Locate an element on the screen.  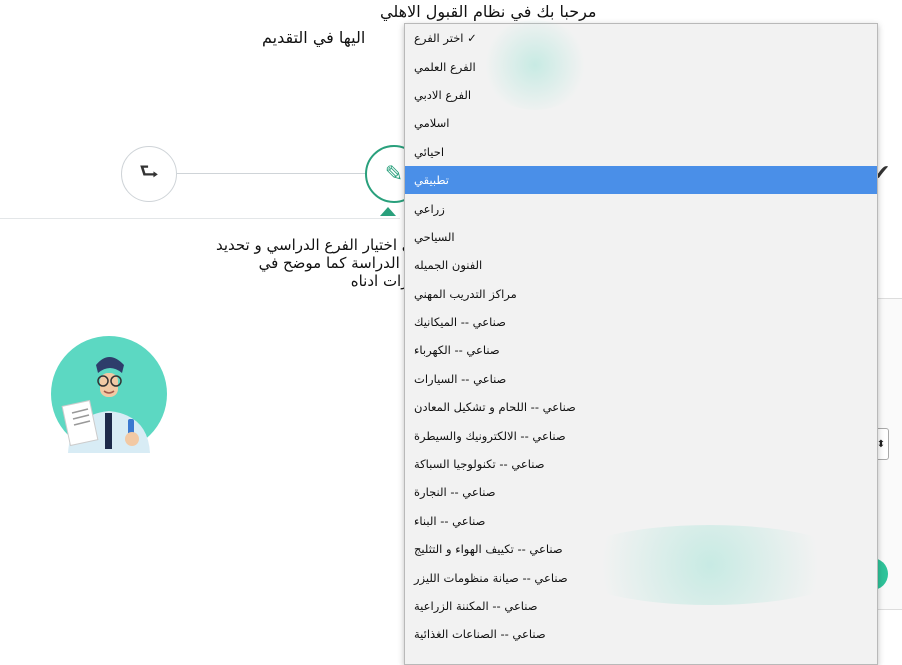
select-arrows-icon: ⬍ is located at coordinates (881, 444).